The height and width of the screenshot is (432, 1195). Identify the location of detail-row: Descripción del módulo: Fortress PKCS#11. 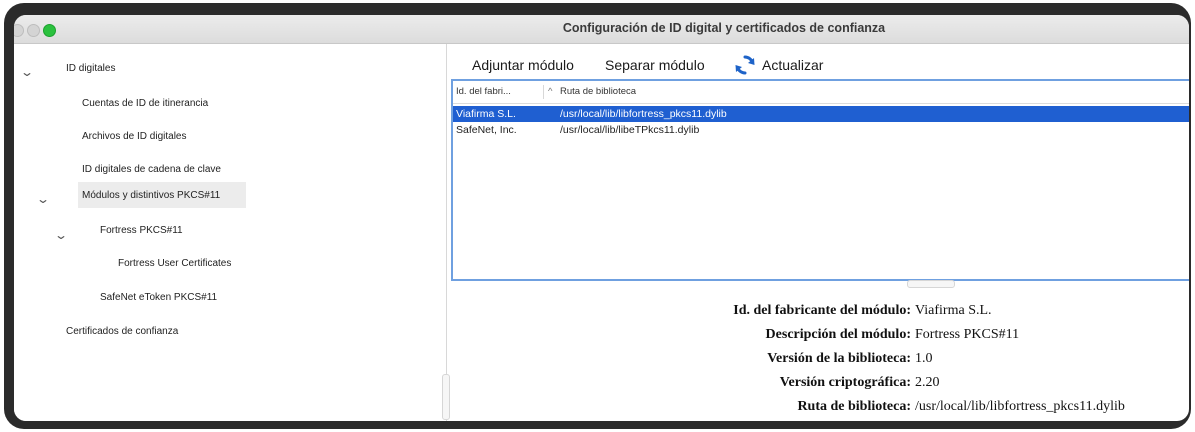
(811, 338).